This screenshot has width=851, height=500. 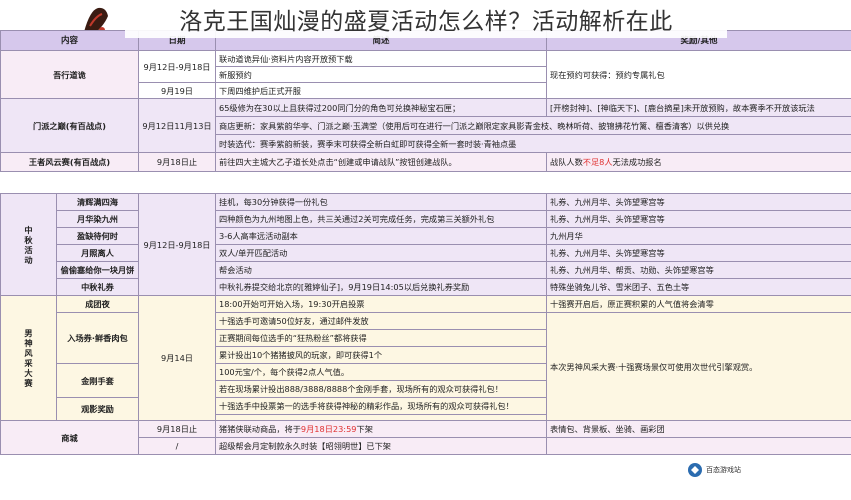 I want to click on event-name: 门派之巅(有百战点), so click(x=69, y=125).